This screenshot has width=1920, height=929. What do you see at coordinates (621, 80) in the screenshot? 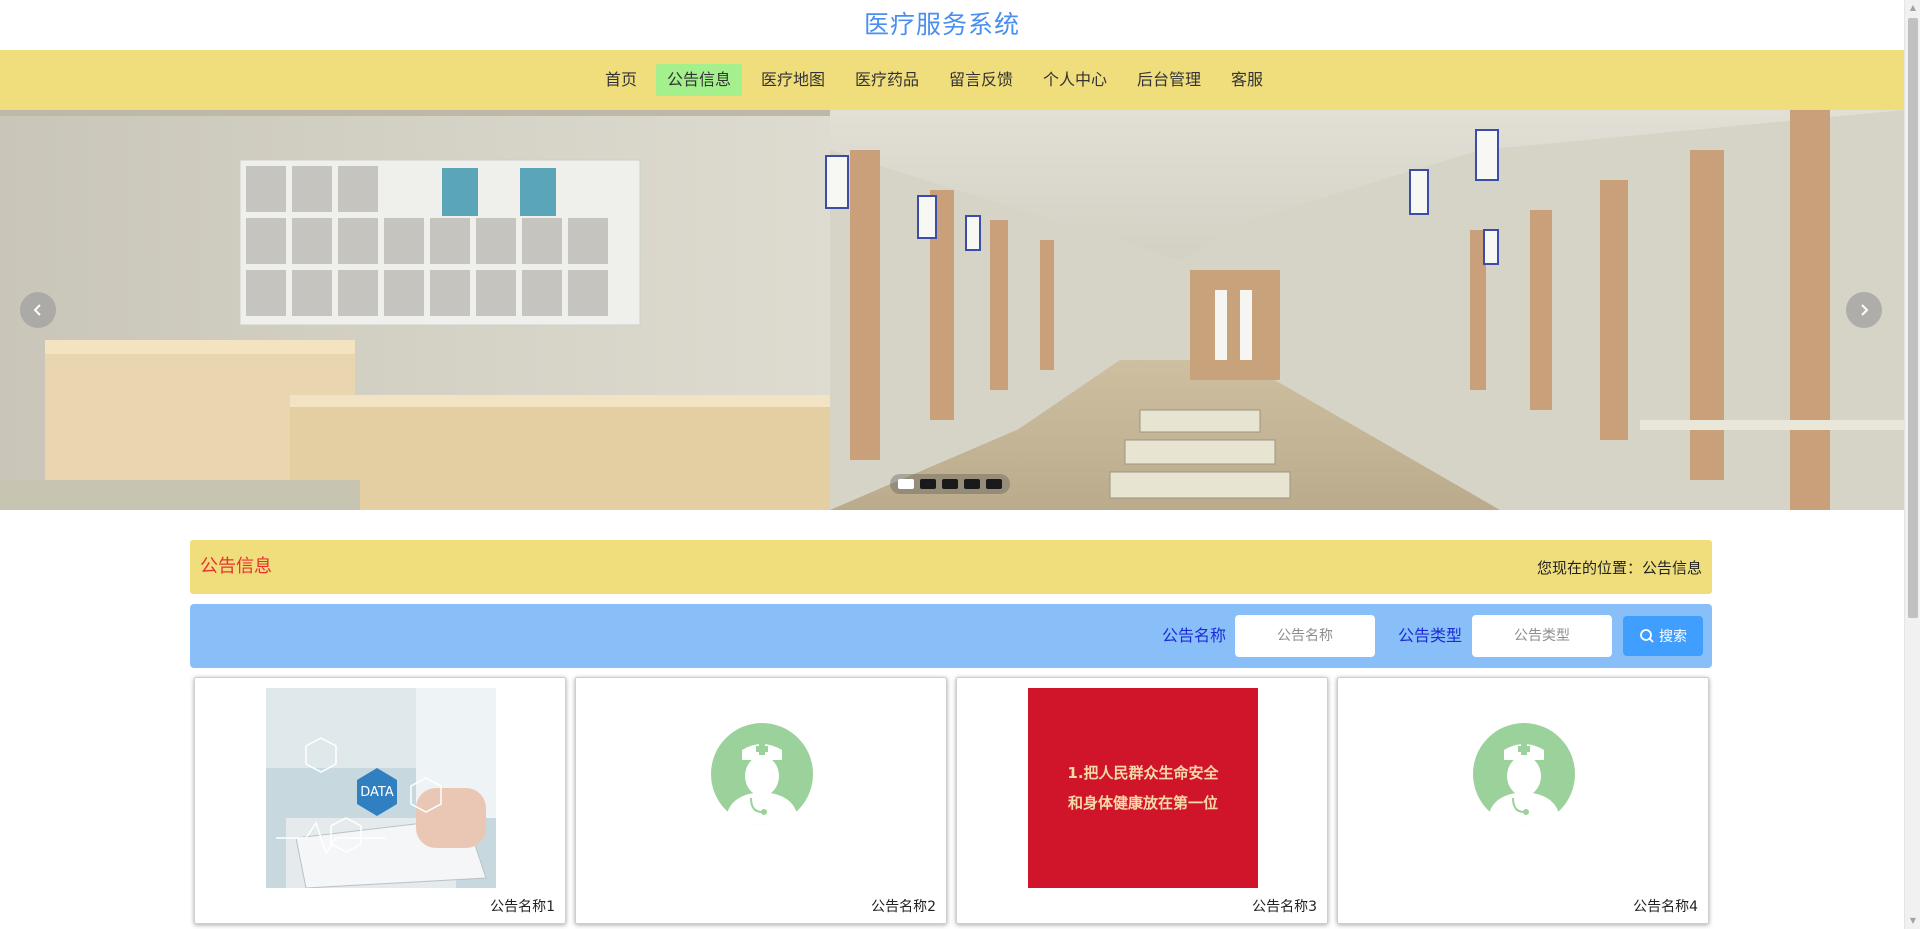
I see `nav-item-home: 首页` at bounding box center [621, 80].